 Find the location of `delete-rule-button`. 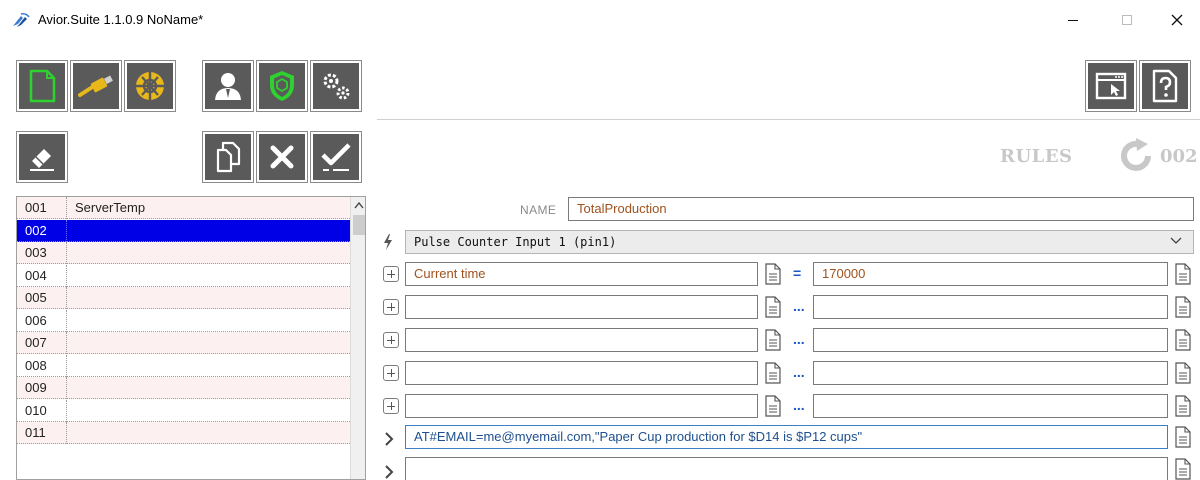

delete-rule-button is located at coordinates (282, 157).